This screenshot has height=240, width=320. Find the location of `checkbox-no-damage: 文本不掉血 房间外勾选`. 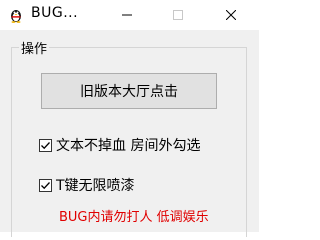

checkbox-no-damage: 文本不掉血 房间外勾选 is located at coordinates (120, 145).